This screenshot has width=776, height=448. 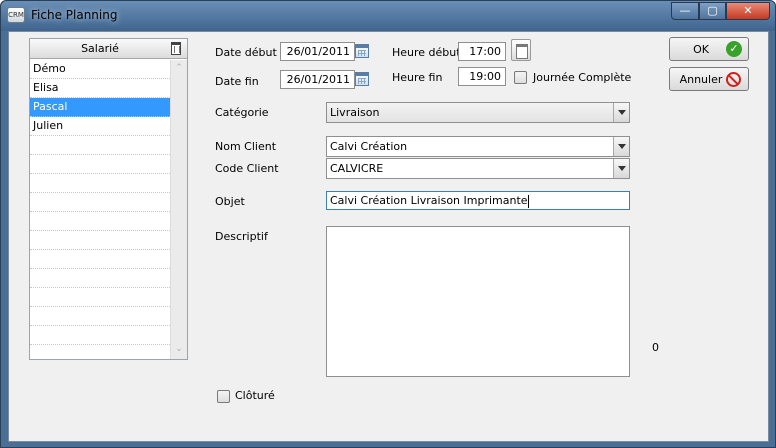 I want to click on employee-list-header-label: Salarié, so click(x=100, y=48).